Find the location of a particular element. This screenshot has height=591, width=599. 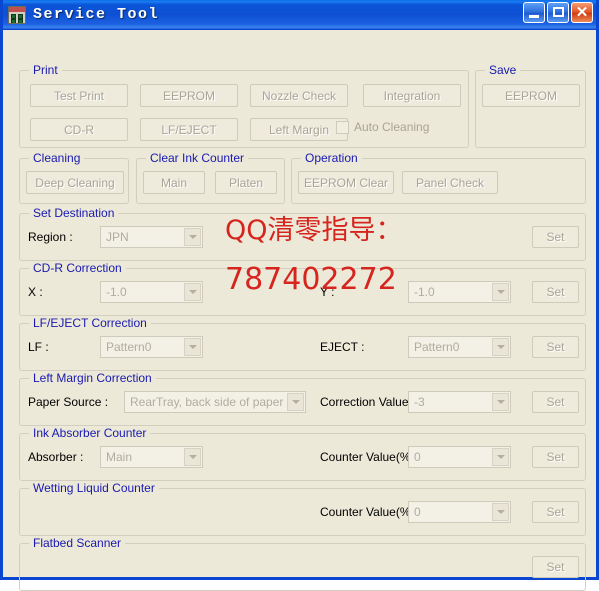

wetting-counter-value: 0 is located at coordinates (417, 512).